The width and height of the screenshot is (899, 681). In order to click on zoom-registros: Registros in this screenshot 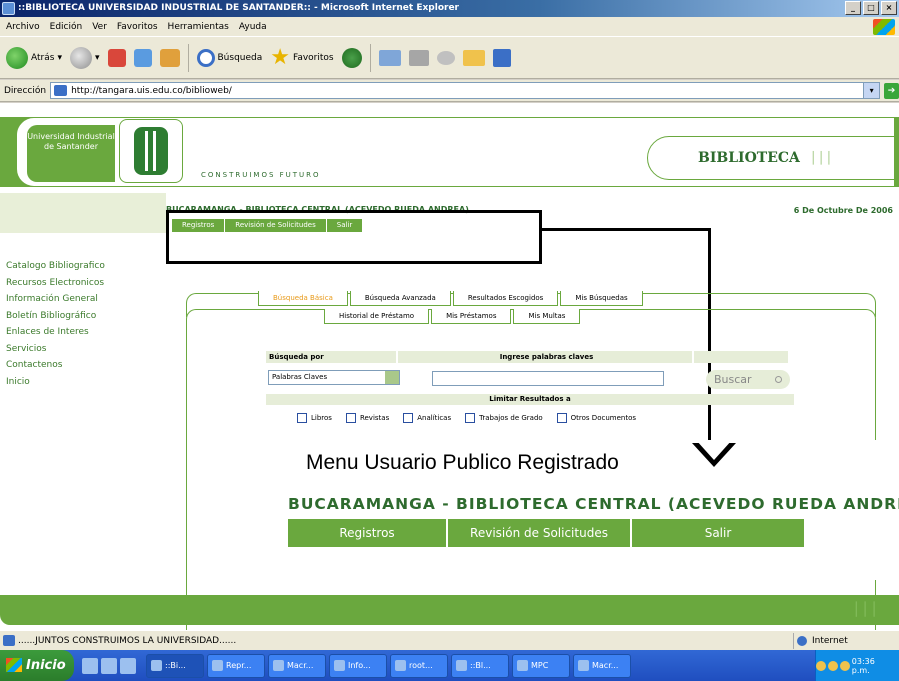, I will do `click(368, 533)`.